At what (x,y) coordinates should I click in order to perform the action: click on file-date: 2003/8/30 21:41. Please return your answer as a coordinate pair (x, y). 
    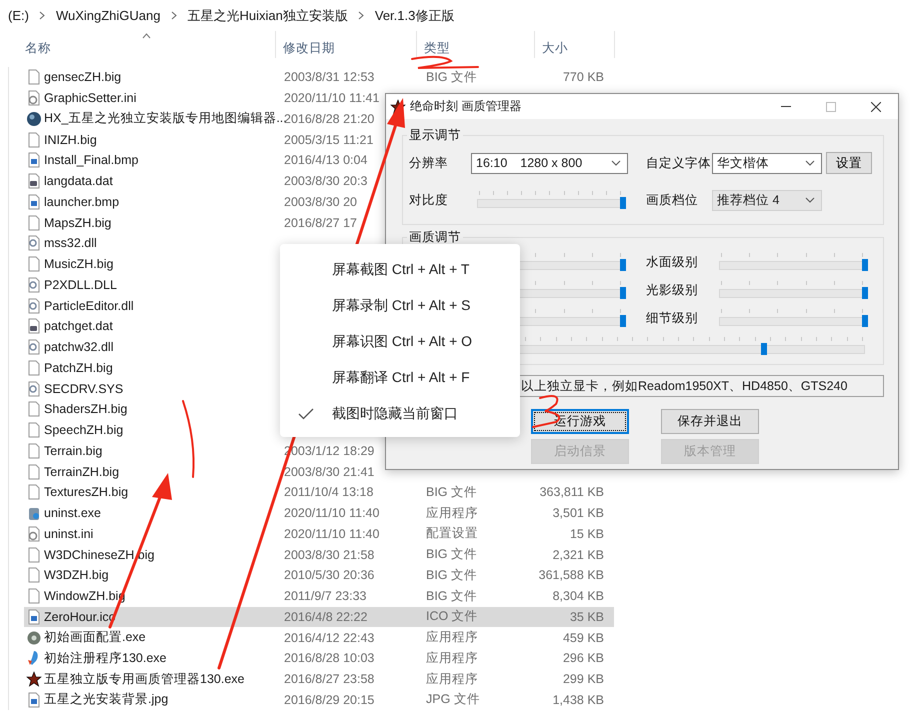
    Looking at the image, I should click on (329, 471).